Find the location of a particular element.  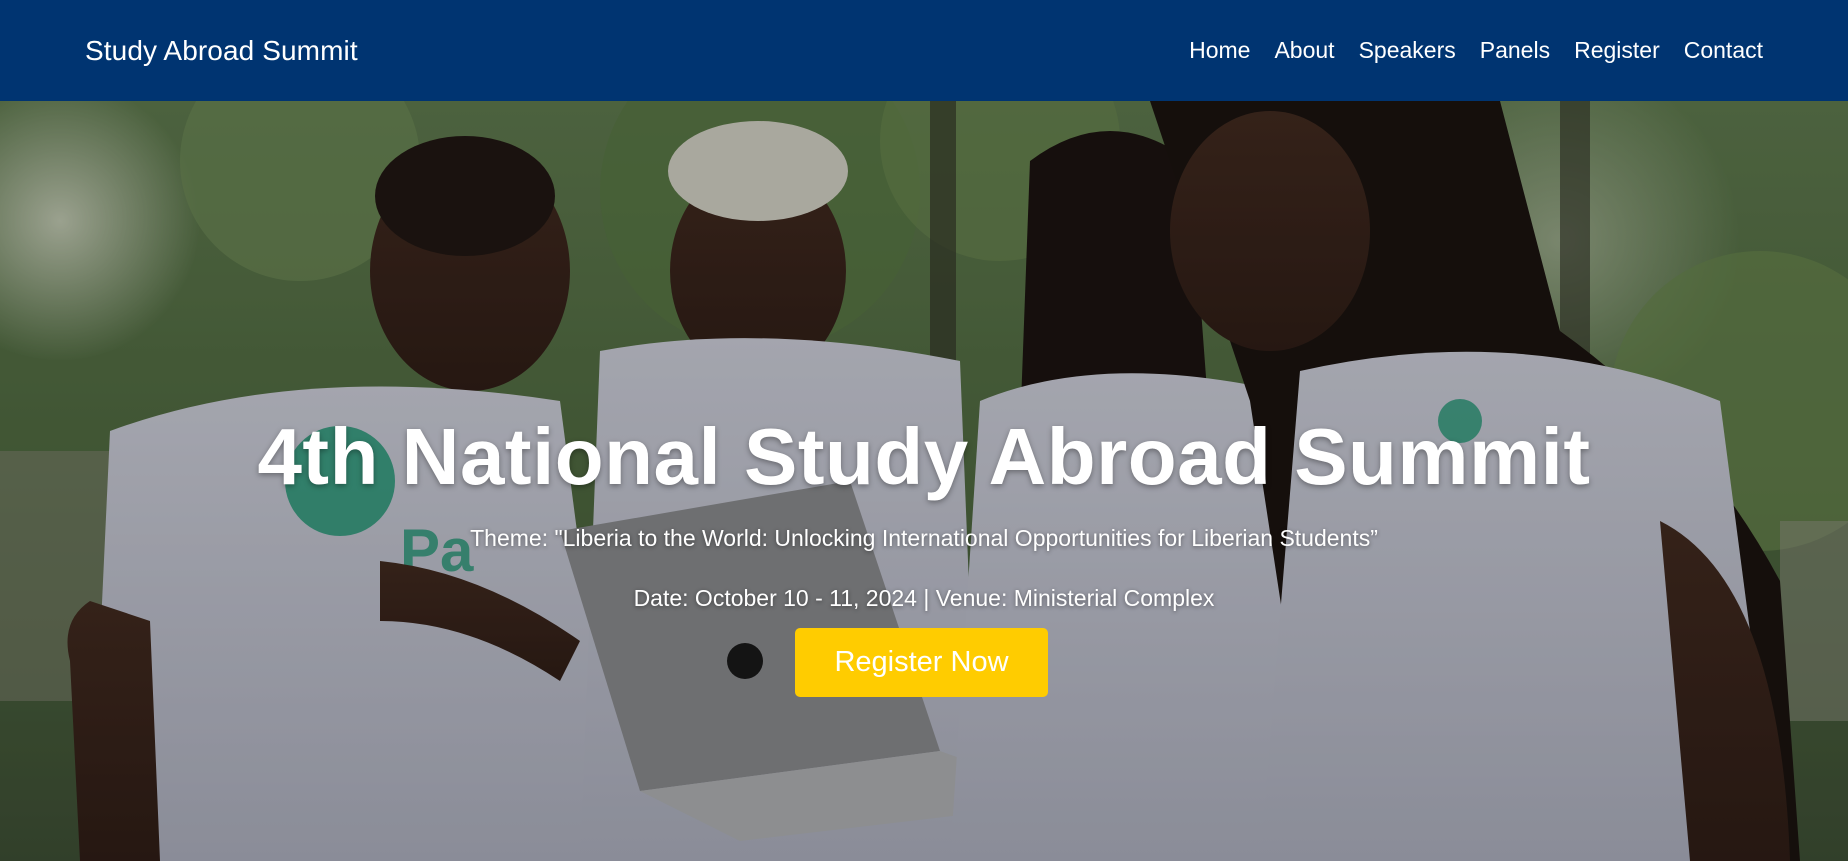

register-now-button: Register Now is located at coordinates (921, 662).